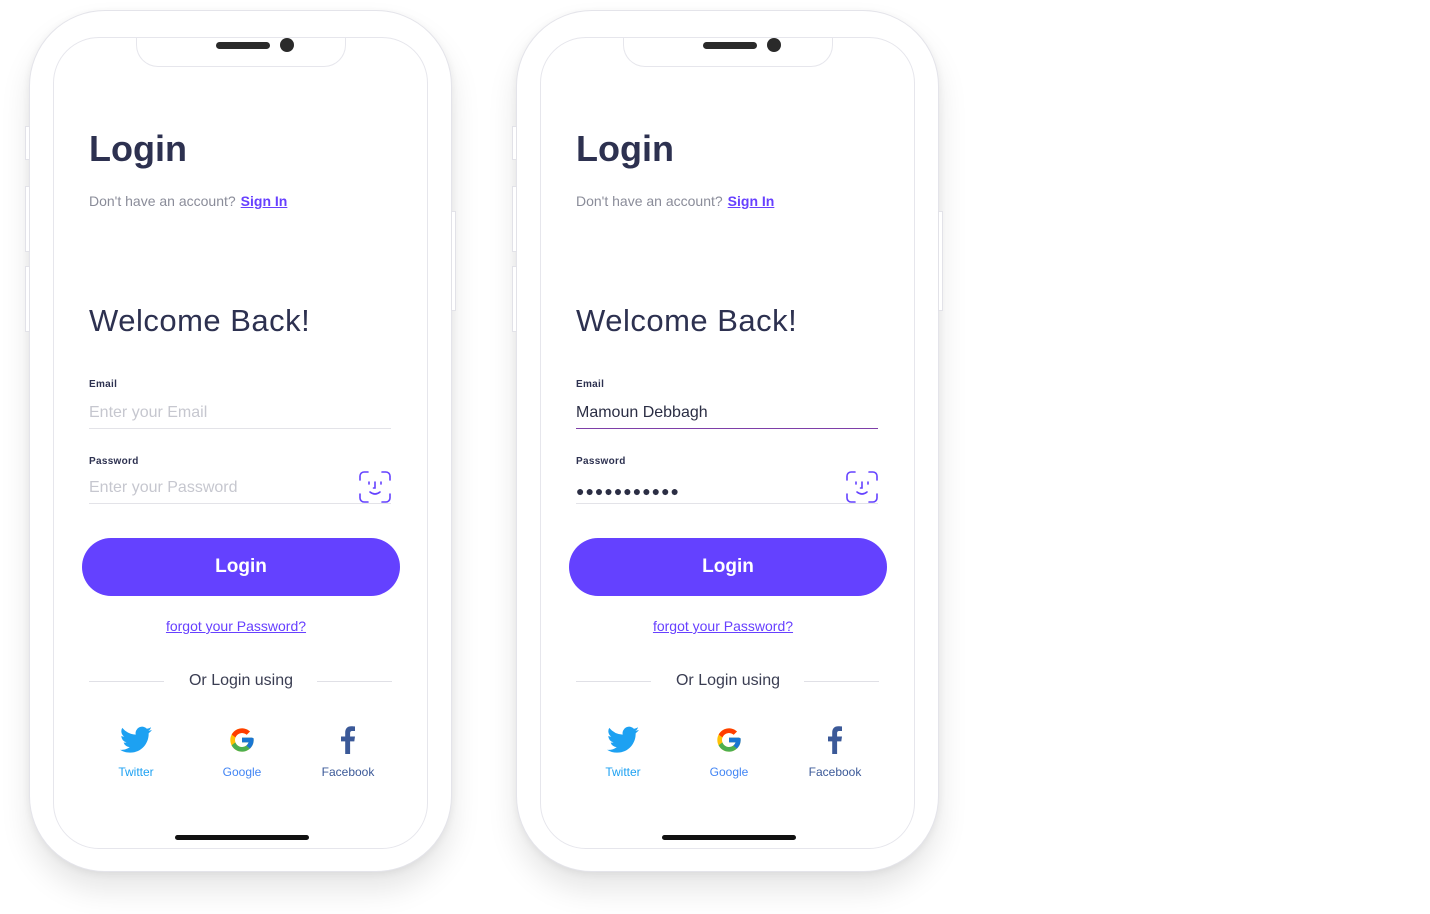 The image size is (1430, 914). Describe the element at coordinates (628, 491) in the screenshot. I see `password-masked-value: ●●●●●●●●●●●` at that location.